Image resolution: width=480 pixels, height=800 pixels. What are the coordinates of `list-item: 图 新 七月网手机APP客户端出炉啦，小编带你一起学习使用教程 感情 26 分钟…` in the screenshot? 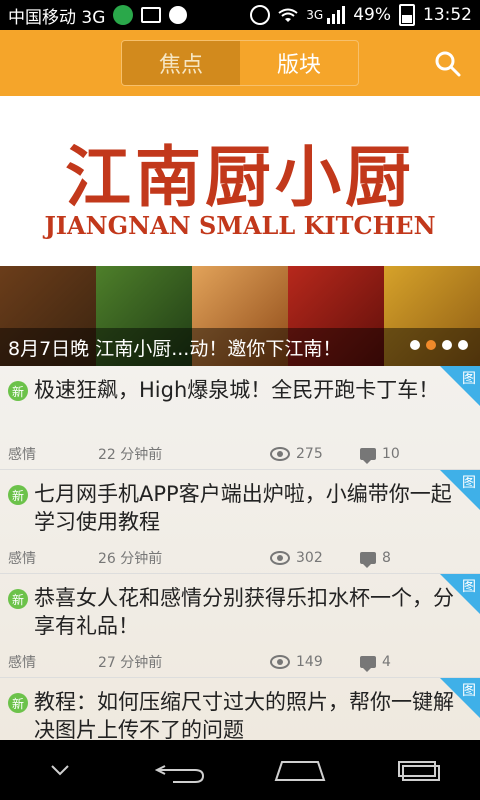 It's located at (240, 522).